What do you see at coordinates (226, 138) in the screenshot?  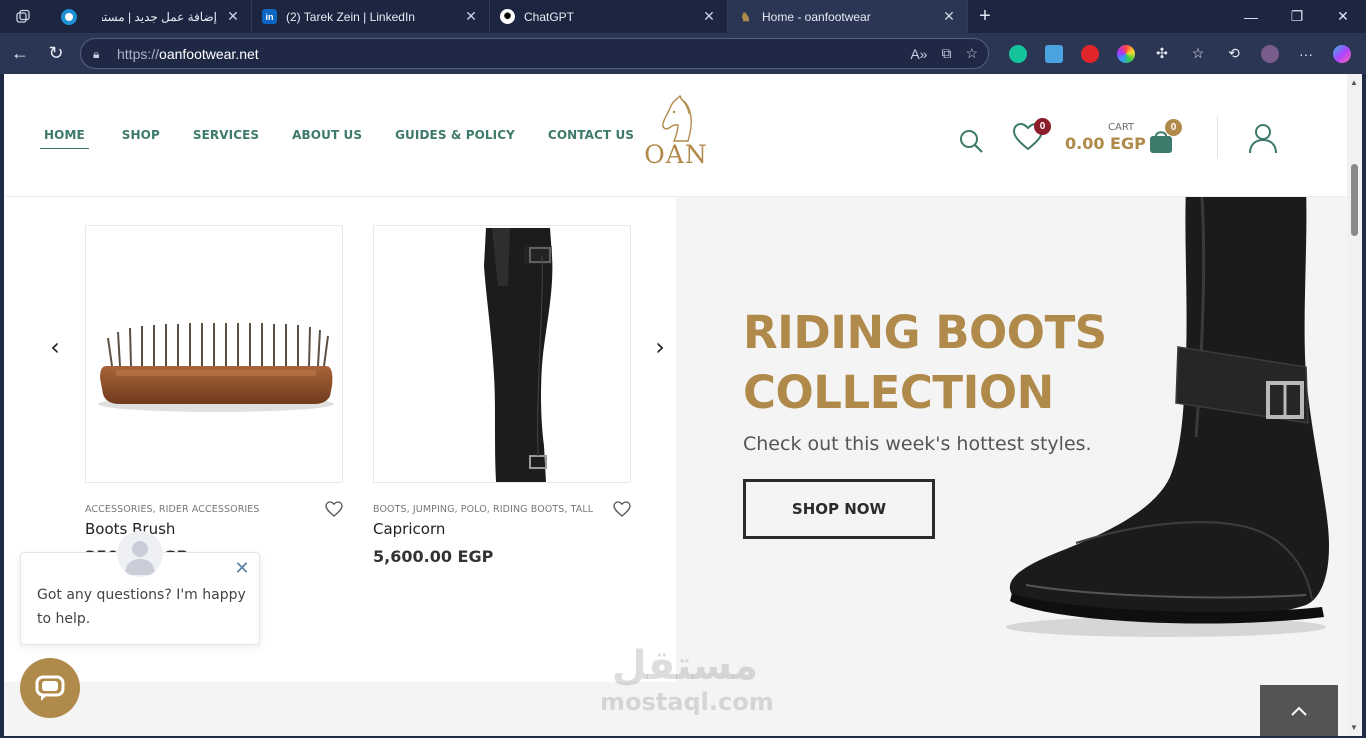 I see `menu-services: SERVICES` at bounding box center [226, 138].